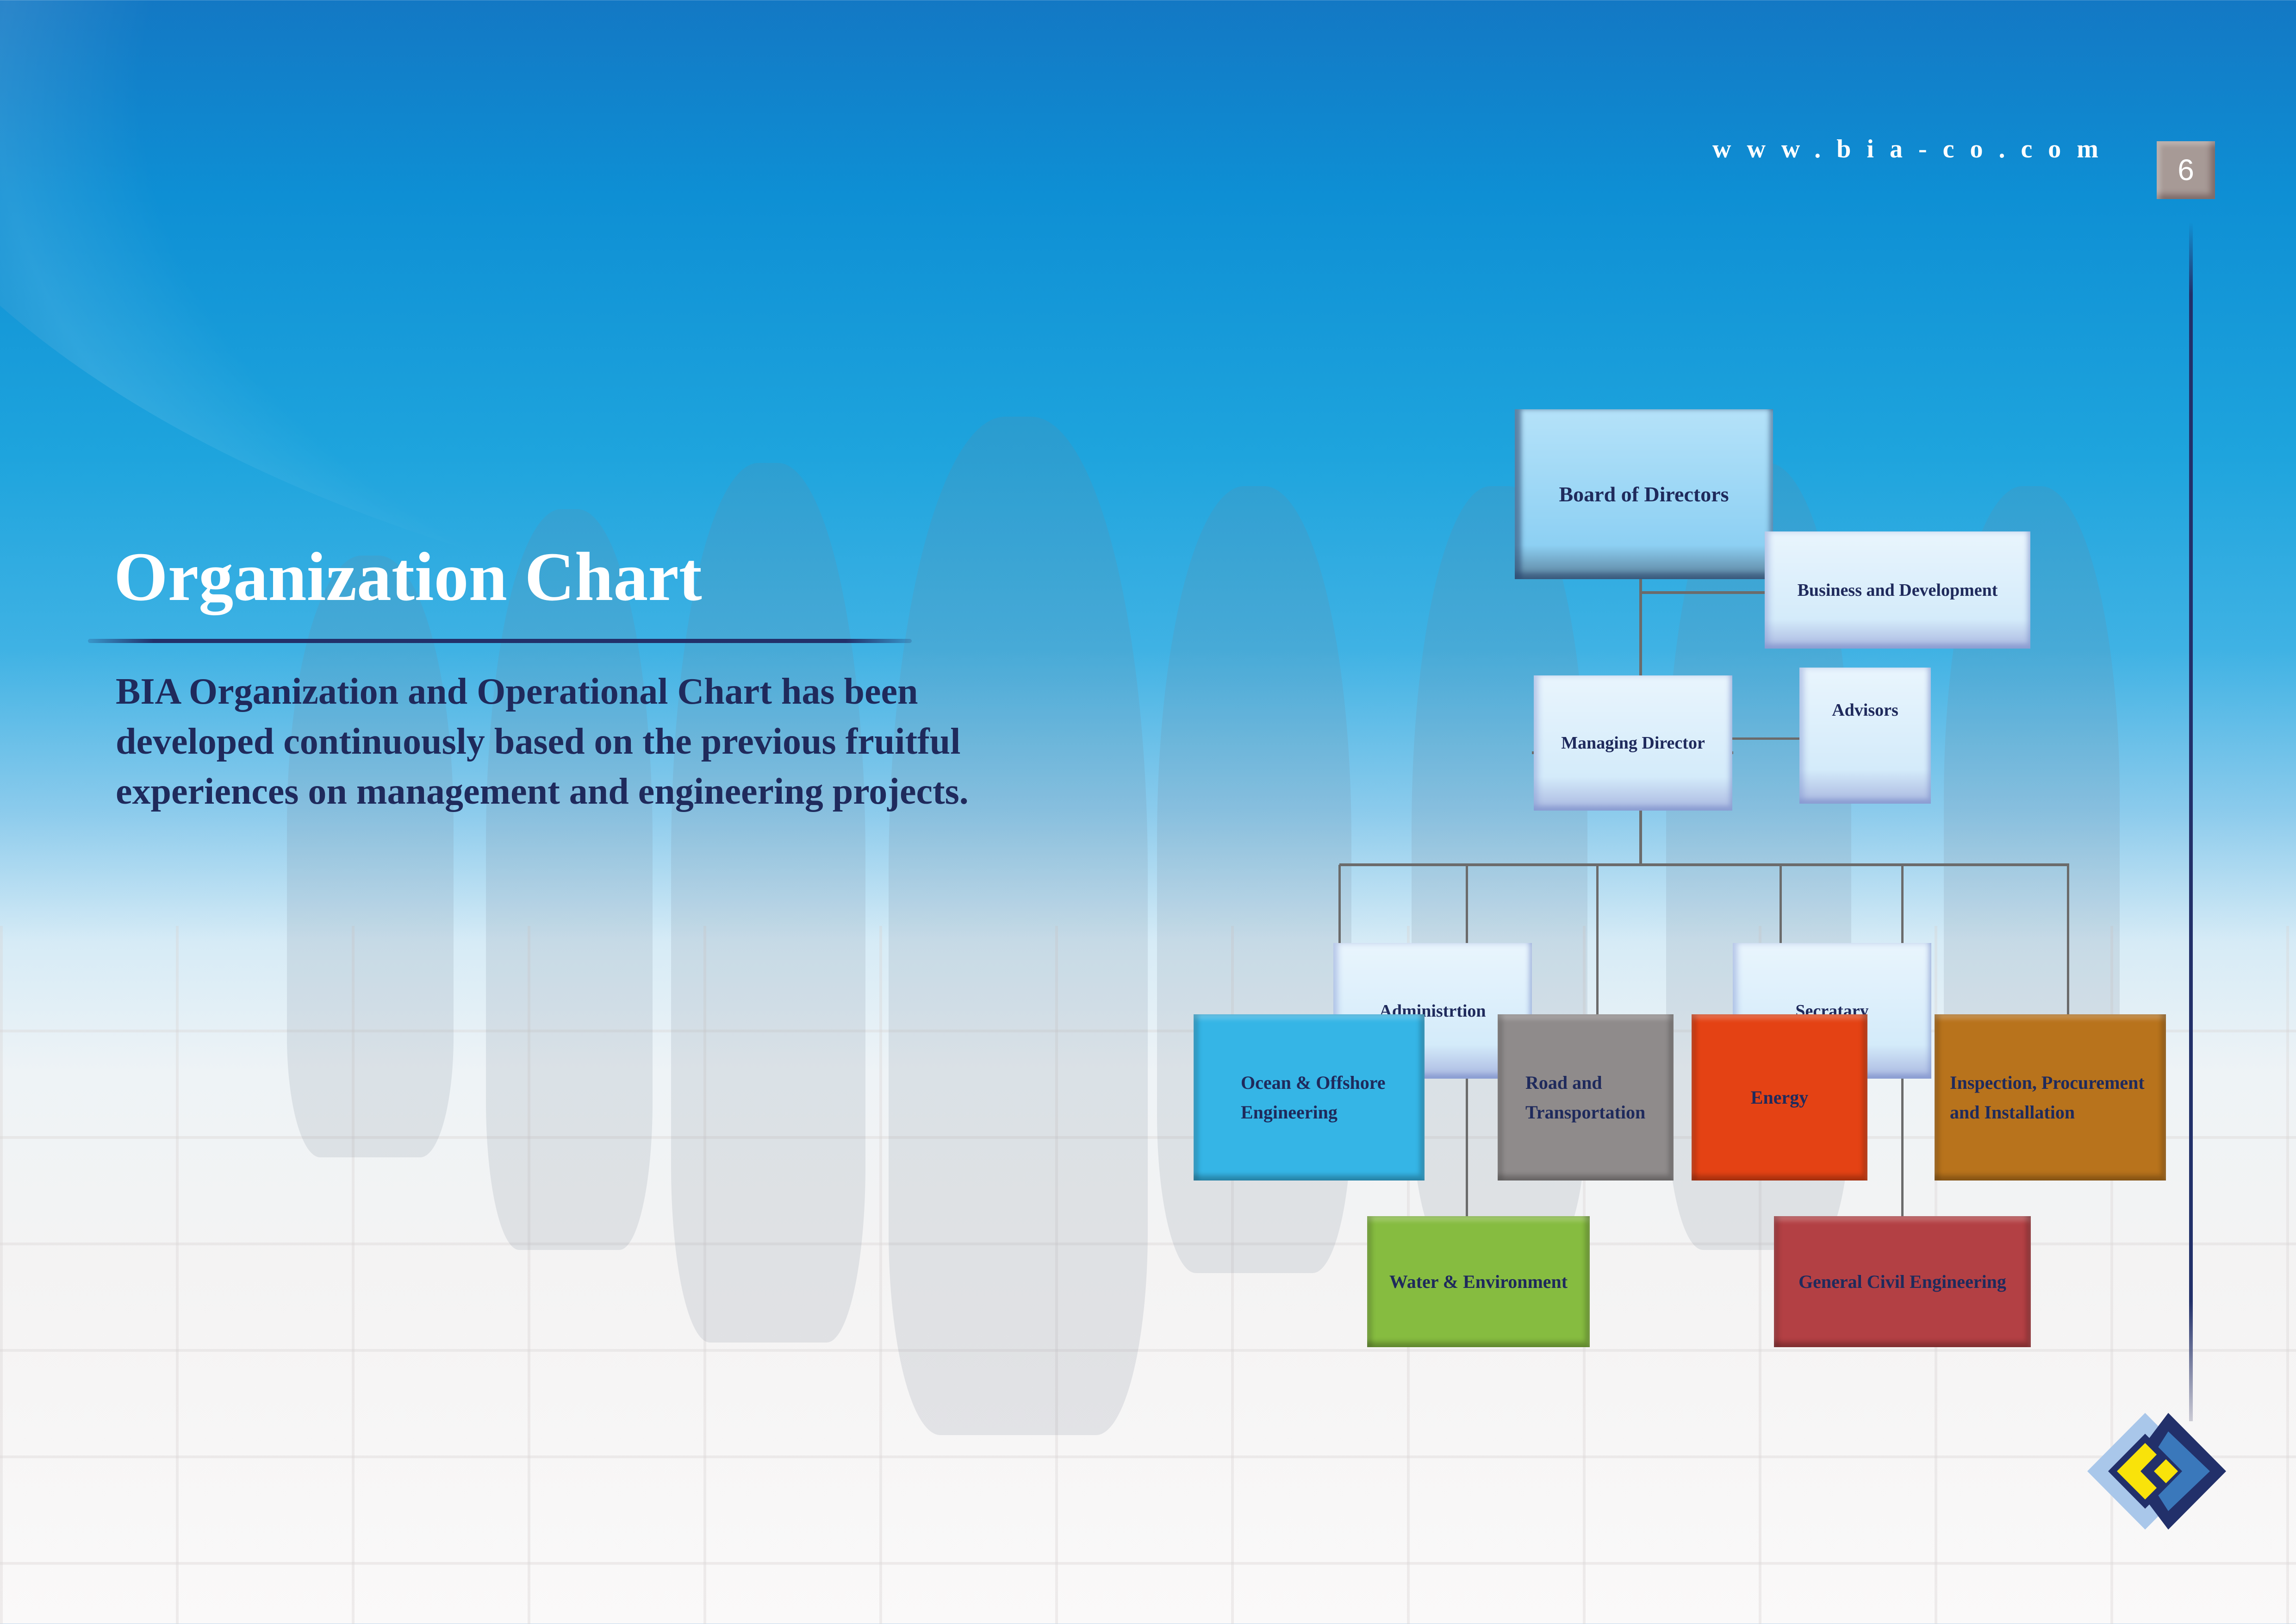  Describe the element at coordinates (1703, 592) in the screenshot. I see `connector-business` at that location.